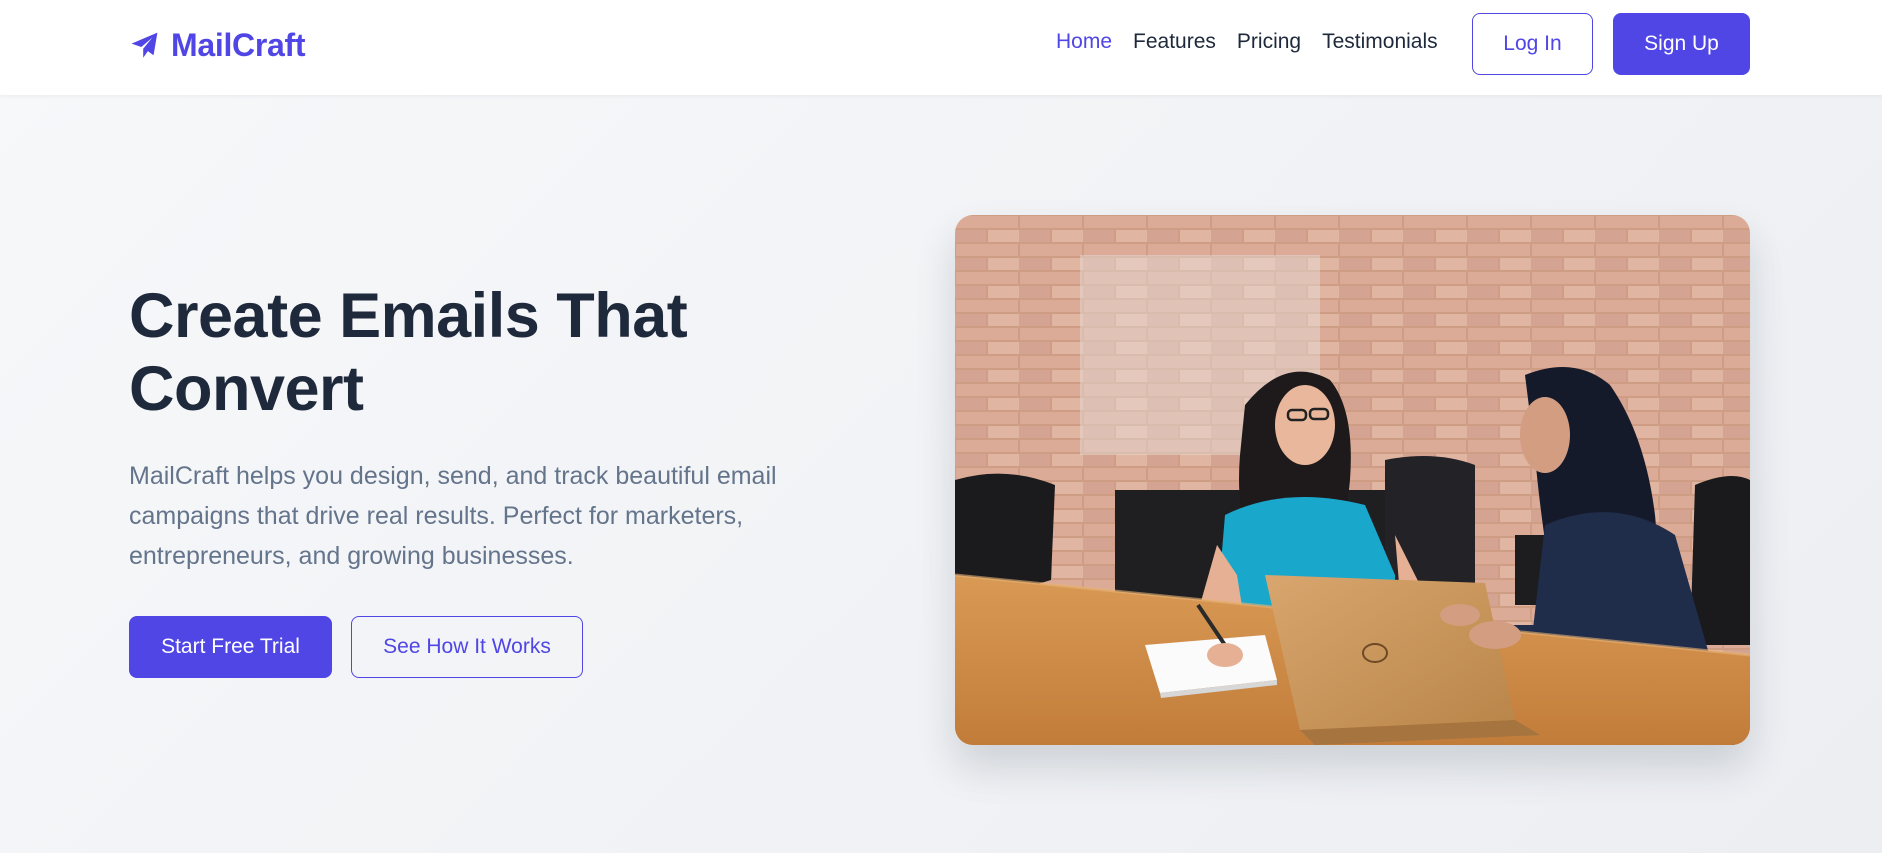 The width and height of the screenshot is (1882, 853). Describe the element at coordinates (1084, 42) in the screenshot. I see `nav-link-home: Home` at that location.